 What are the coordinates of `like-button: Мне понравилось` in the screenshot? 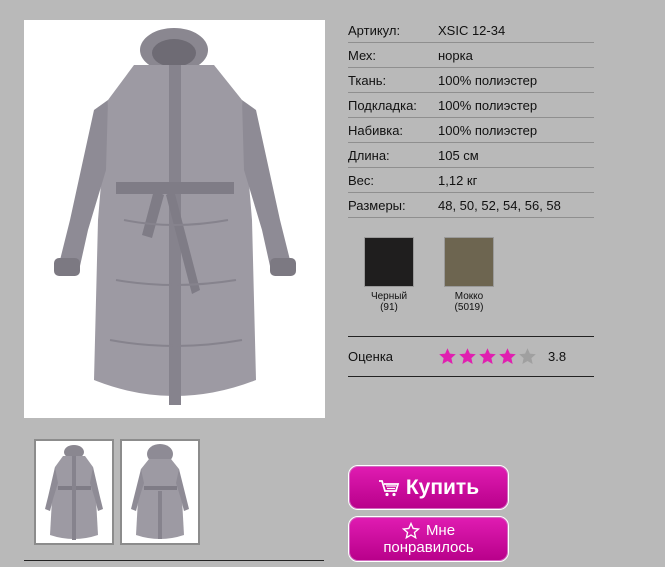 It's located at (428, 539).